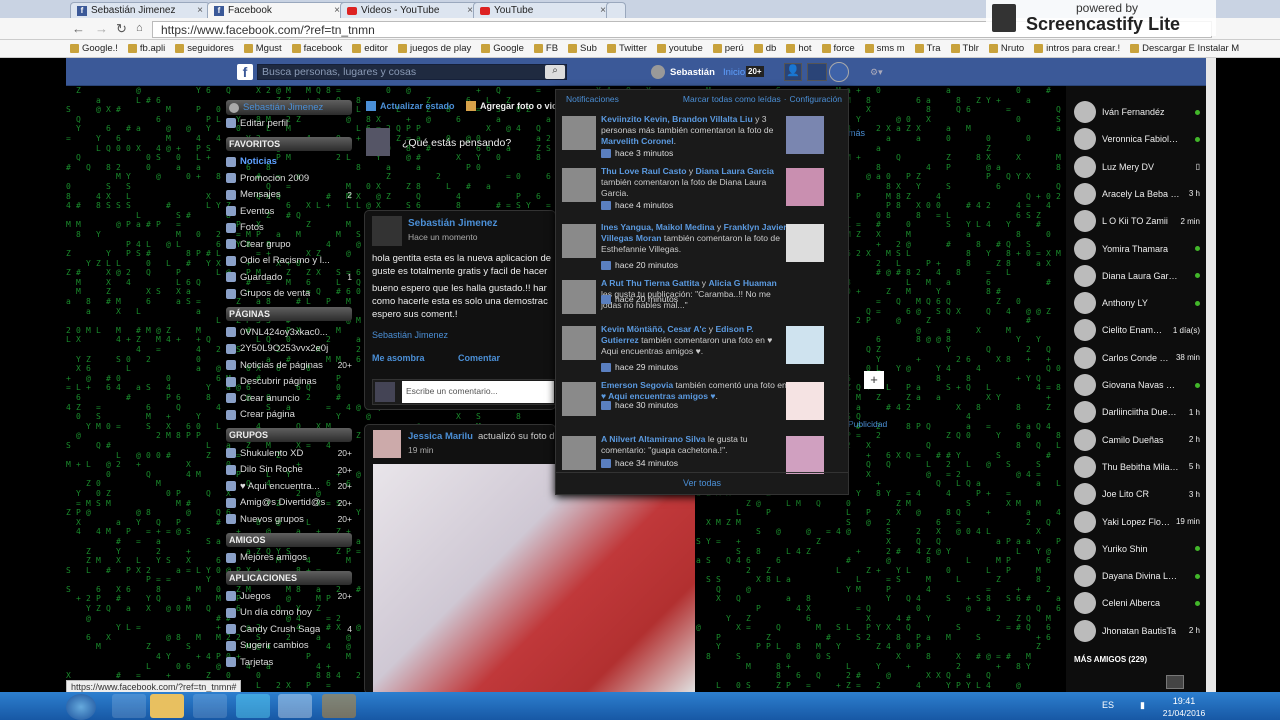 This screenshot has width=1280, height=720. Describe the element at coordinates (295, 706) in the screenshot. I see `chrome-icon` at that location.